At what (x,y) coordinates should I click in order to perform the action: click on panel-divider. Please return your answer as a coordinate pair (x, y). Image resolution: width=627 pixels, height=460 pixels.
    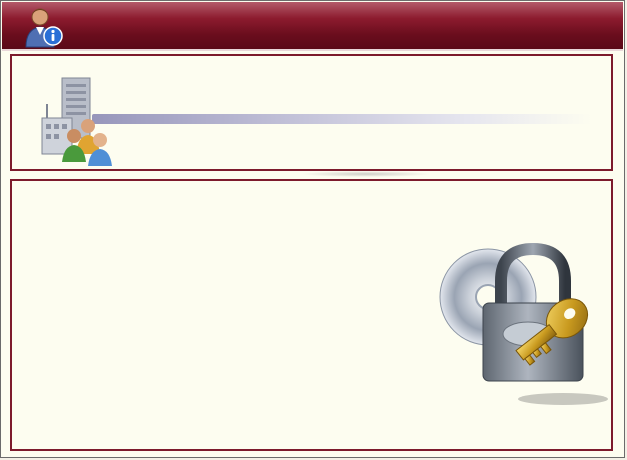
    Looking at the image, I should click on (366, 174).